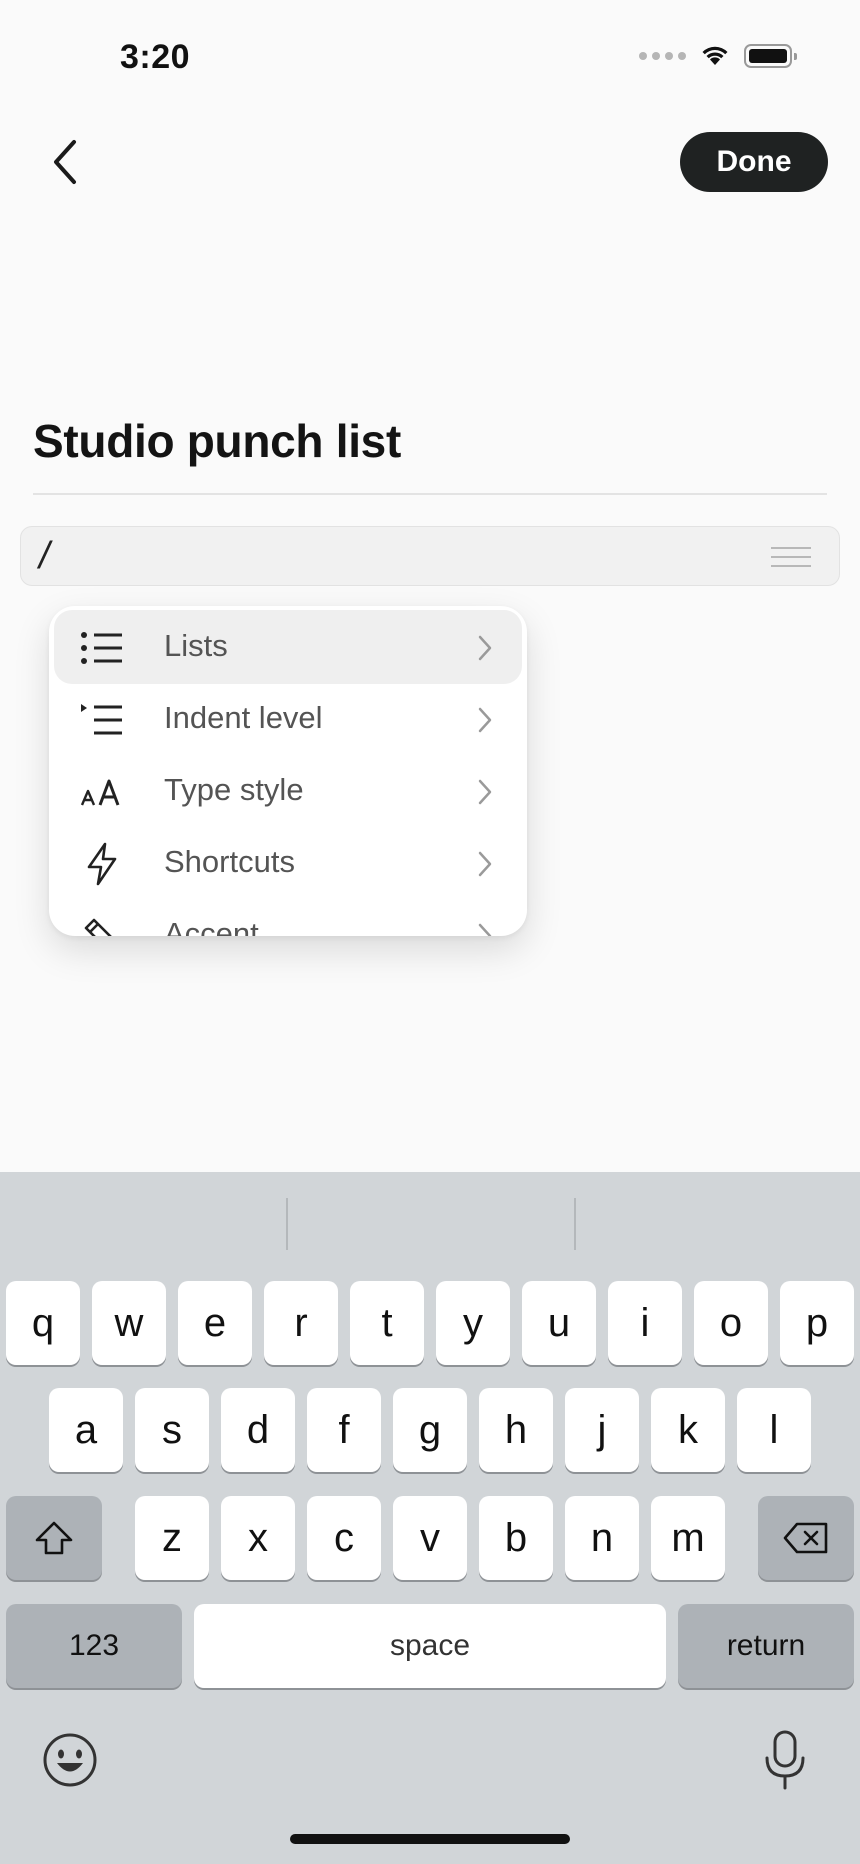 The image size is (860, 1864). I want to click on home-indicator, so click(430, 1839).